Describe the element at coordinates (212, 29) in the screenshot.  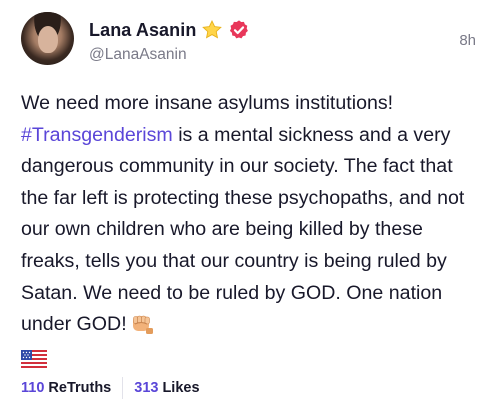
I see `star-icon` at that location.